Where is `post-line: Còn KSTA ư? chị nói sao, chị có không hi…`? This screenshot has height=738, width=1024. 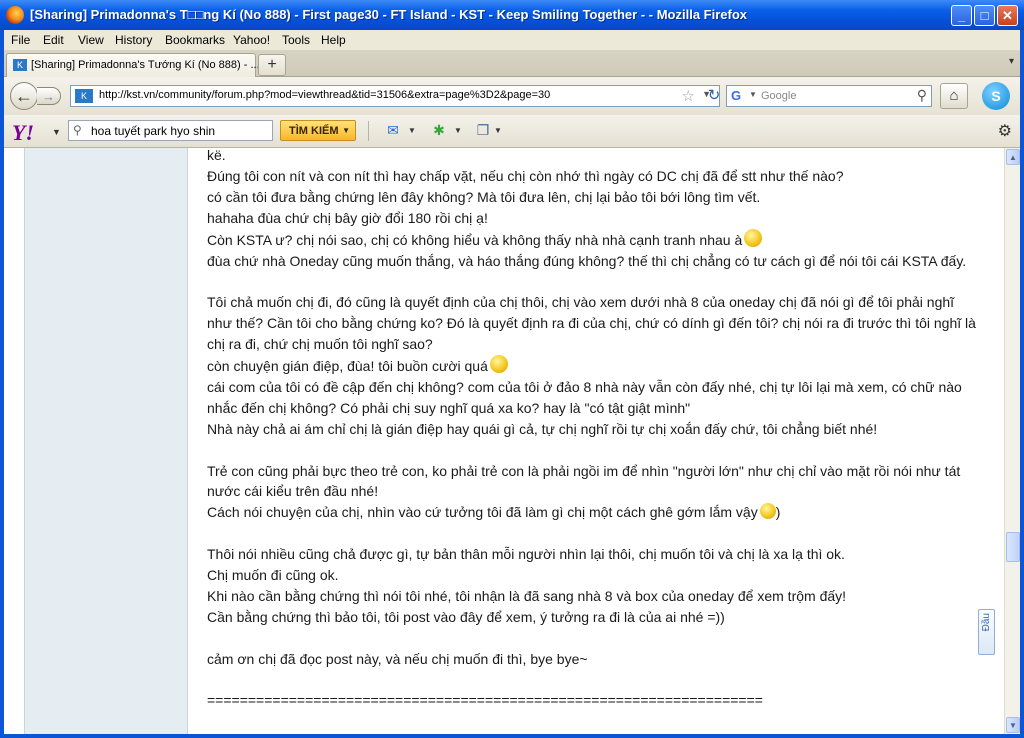 post-line: Còn KSTA ư? chị nói sao, chị có không hi… is located at coordinates (592, 239).